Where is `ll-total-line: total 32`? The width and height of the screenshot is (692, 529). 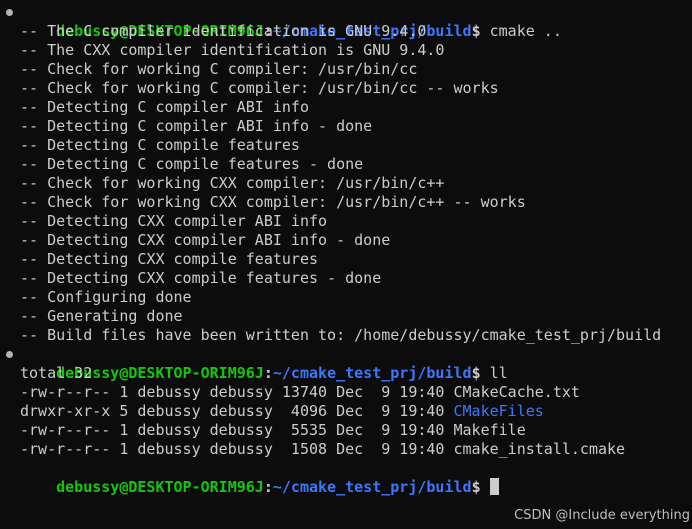 ll-total-line: total 32 is located at coordinates (56, 373).